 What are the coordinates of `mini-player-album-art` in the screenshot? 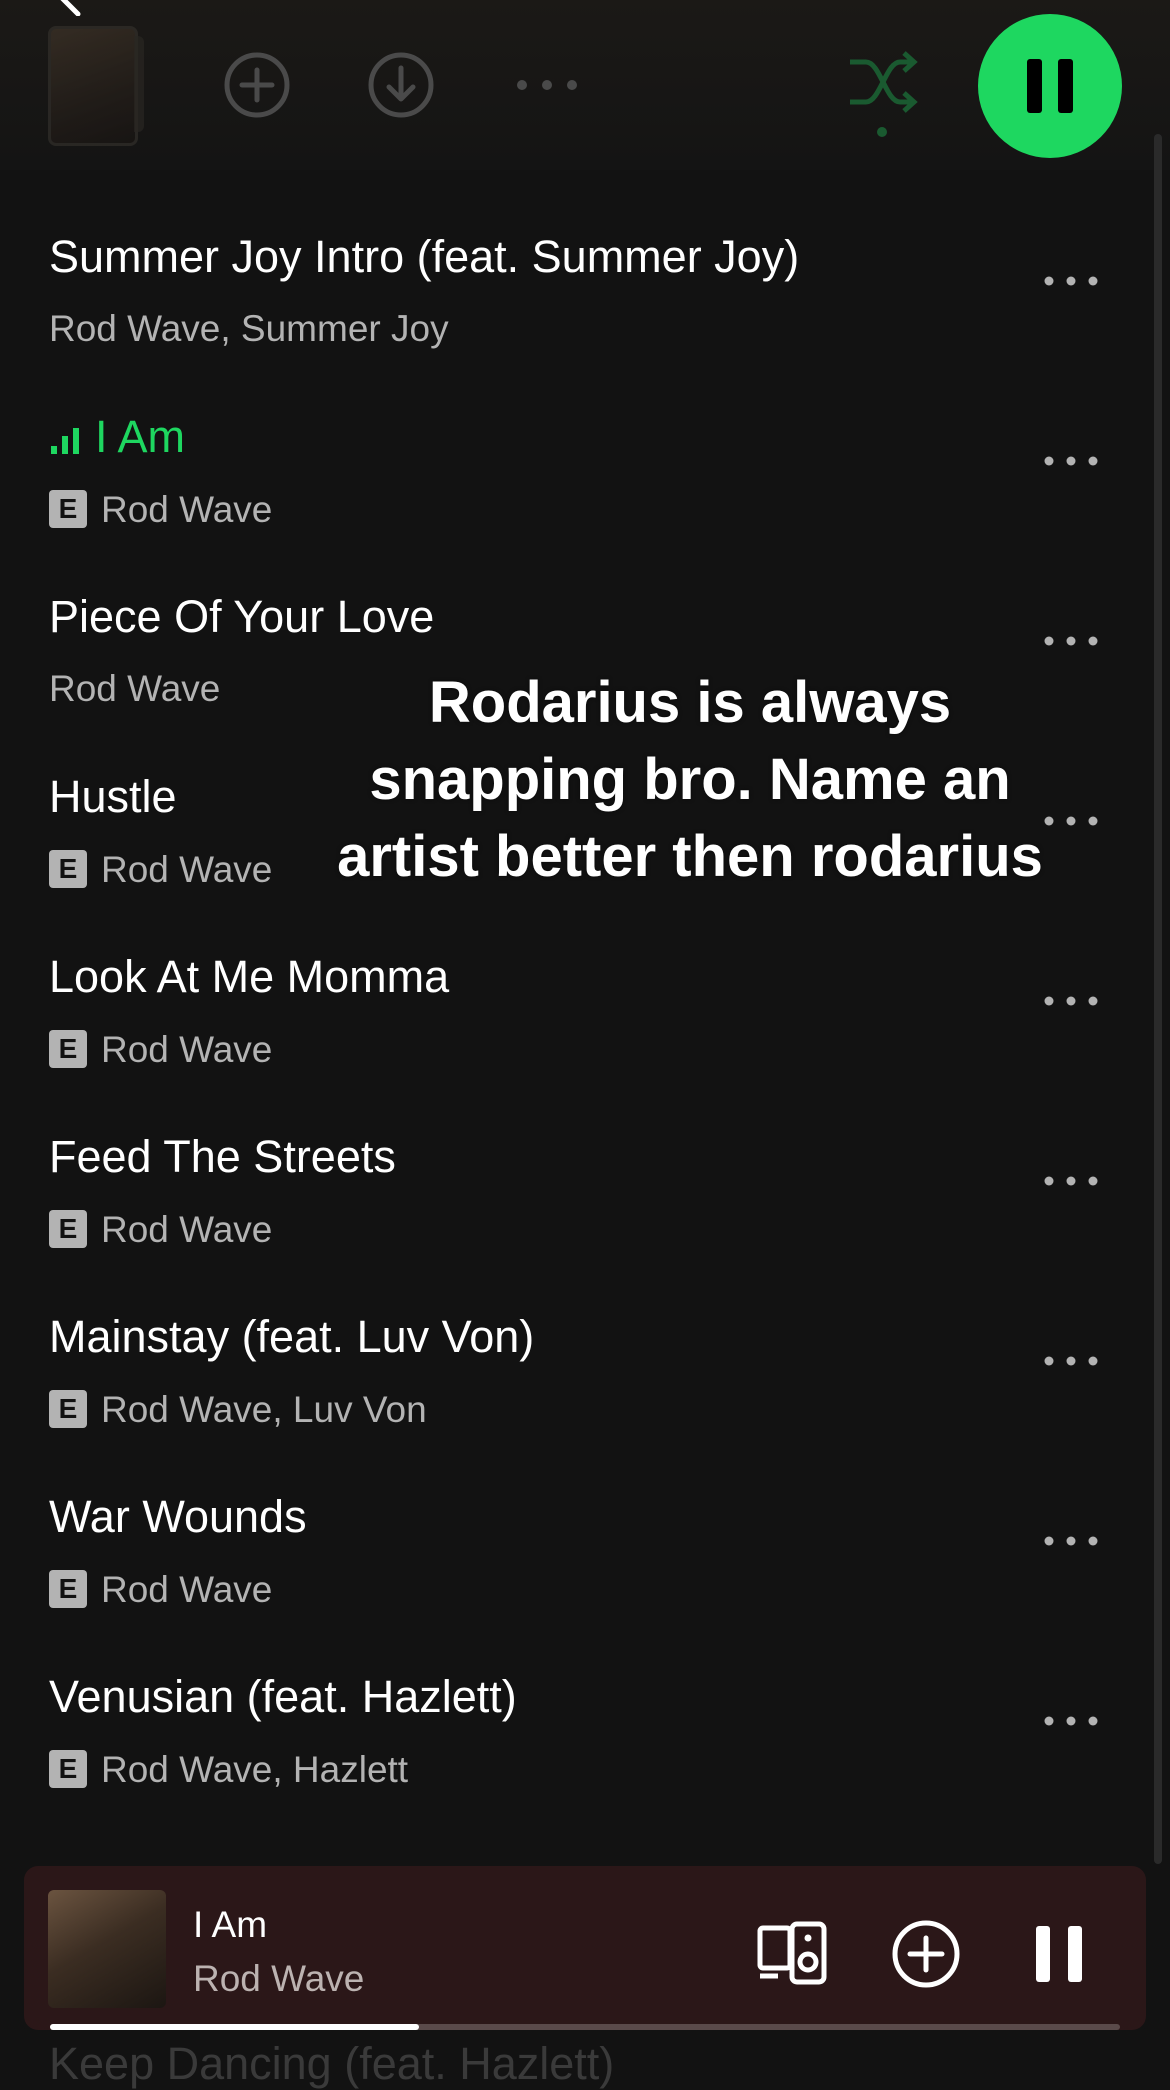 It's located at (107, 1949).